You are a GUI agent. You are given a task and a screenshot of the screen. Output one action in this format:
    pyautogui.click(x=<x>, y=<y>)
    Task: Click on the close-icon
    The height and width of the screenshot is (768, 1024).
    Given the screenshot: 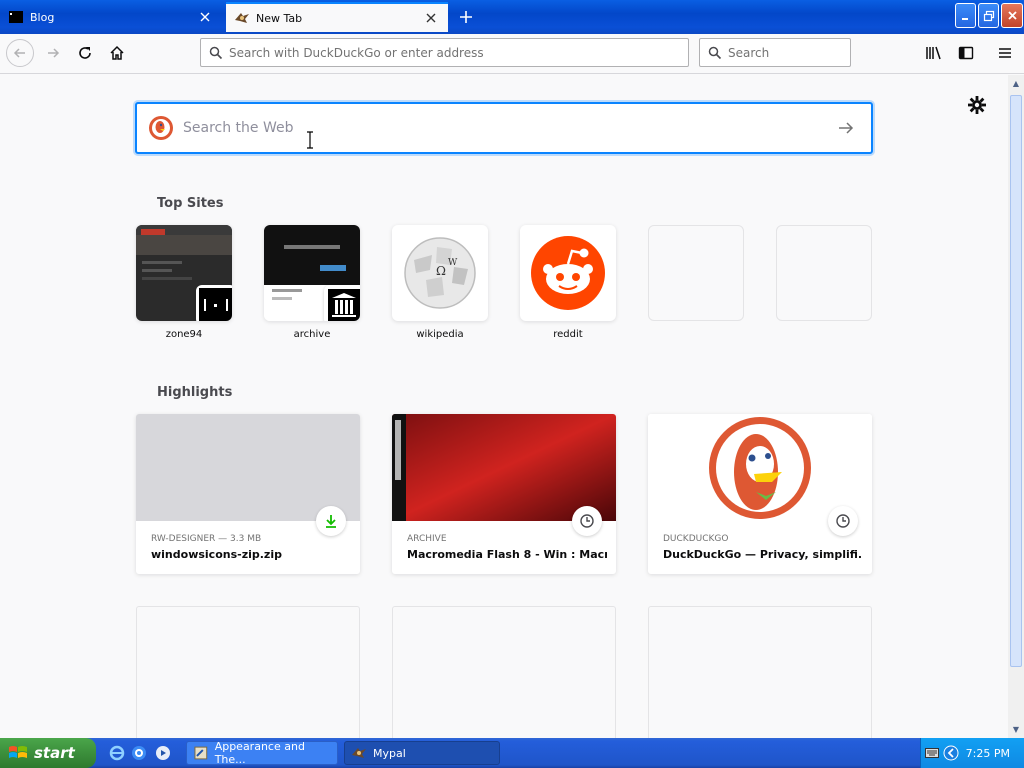 What is the action you would take?
    pyautogui.click(x=1012, y=15)
    